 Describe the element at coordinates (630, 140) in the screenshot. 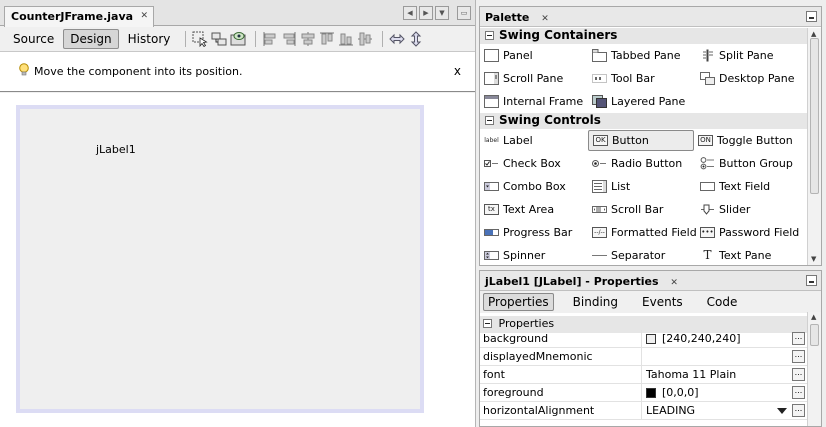

I see `palette-item-label: Button` at that location.